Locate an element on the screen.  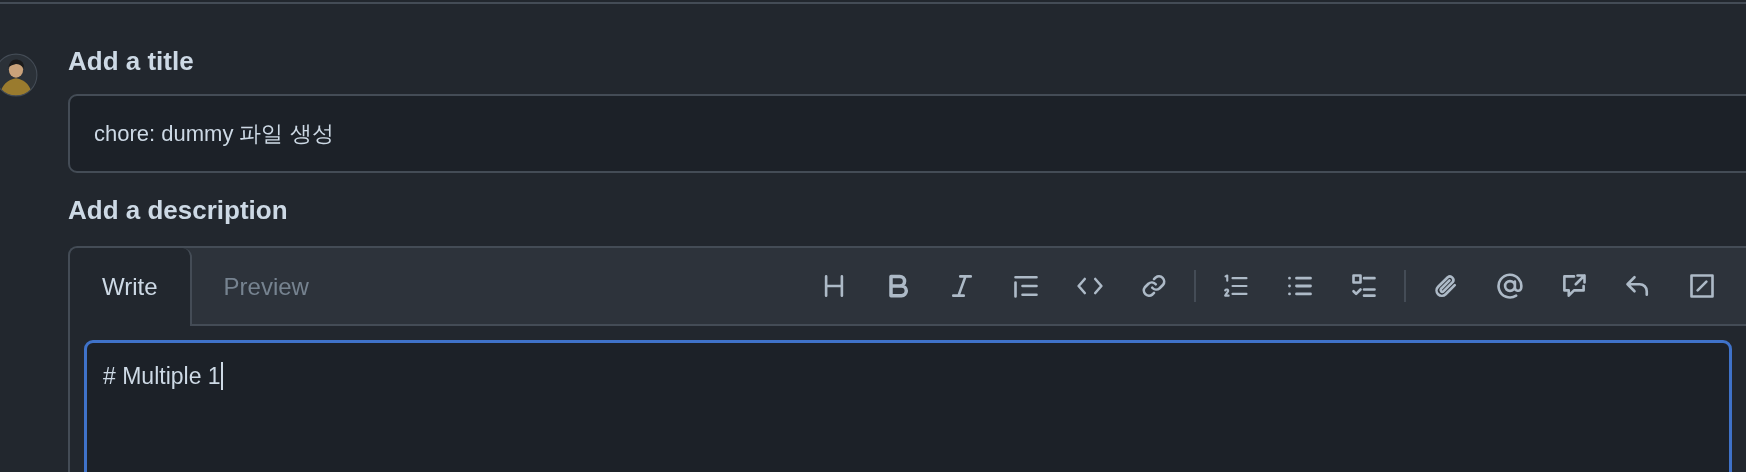
description-text: # Multiple 1 is located at coordinates (162, 376).